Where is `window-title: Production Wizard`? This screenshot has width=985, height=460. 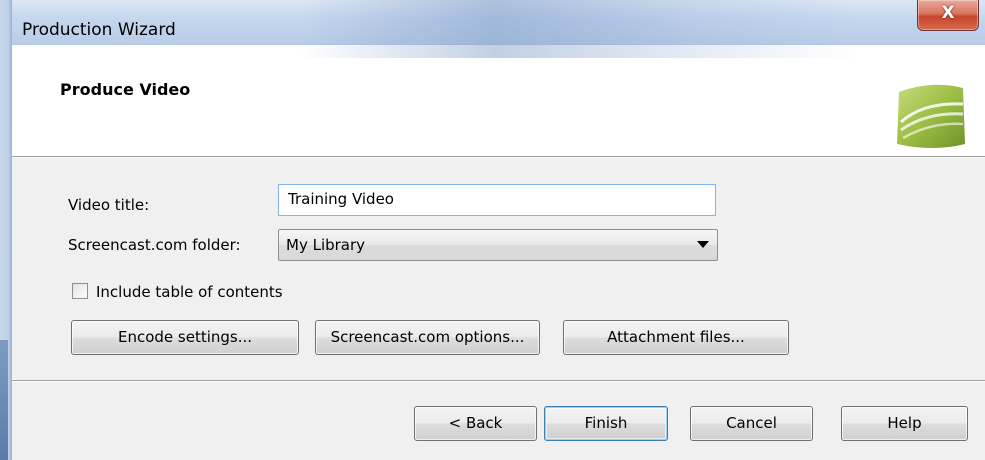 window-title: Production Wizard is located at coordinates (99, 30).